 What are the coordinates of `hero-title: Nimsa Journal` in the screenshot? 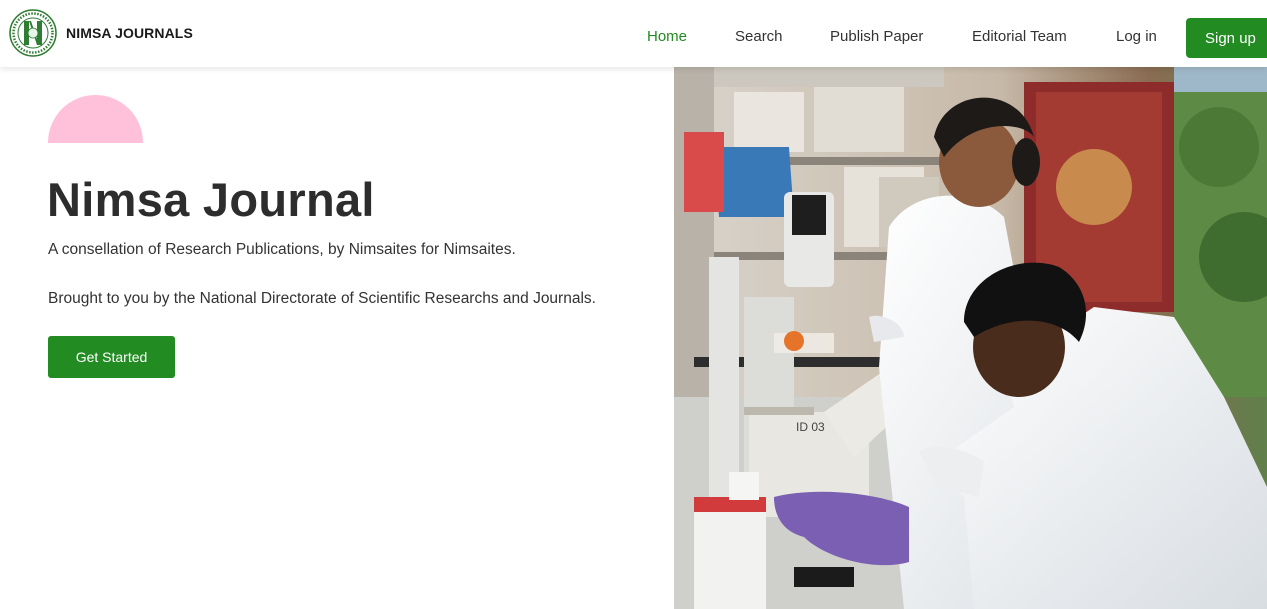 It's located at (211, 199).